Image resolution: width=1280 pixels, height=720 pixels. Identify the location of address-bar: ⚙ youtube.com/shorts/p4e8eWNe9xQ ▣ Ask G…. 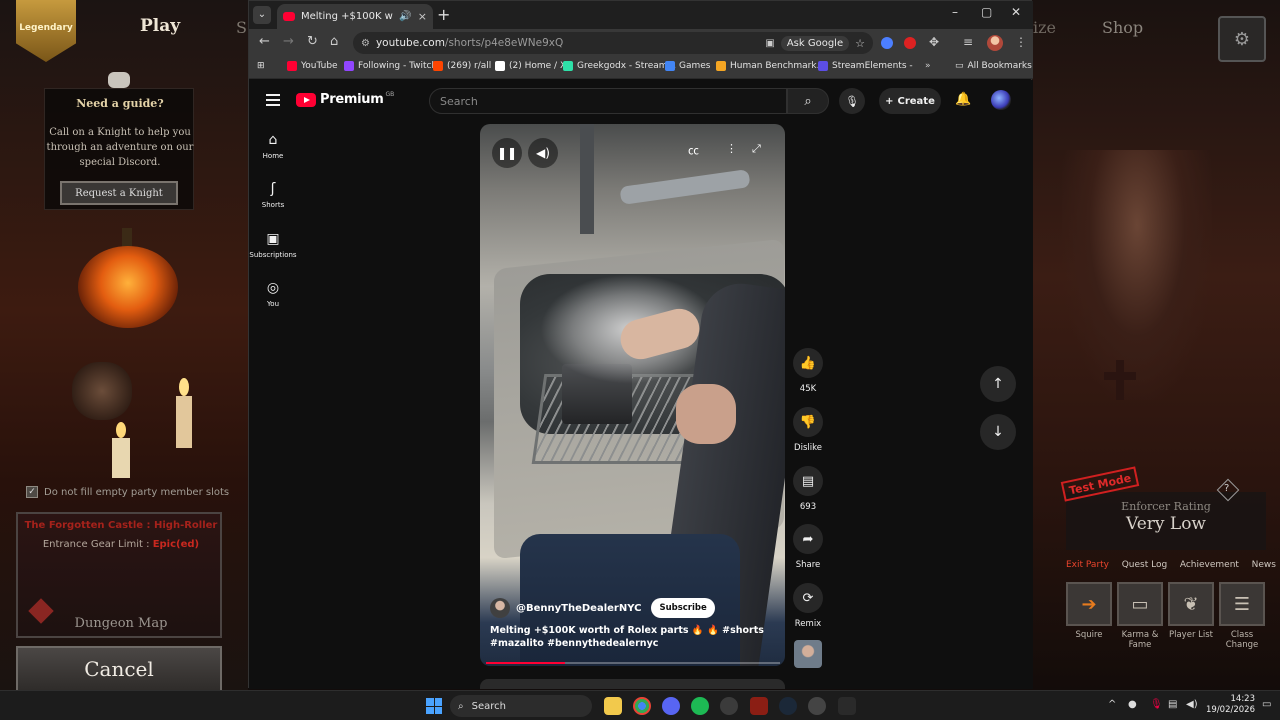
(613, 43).